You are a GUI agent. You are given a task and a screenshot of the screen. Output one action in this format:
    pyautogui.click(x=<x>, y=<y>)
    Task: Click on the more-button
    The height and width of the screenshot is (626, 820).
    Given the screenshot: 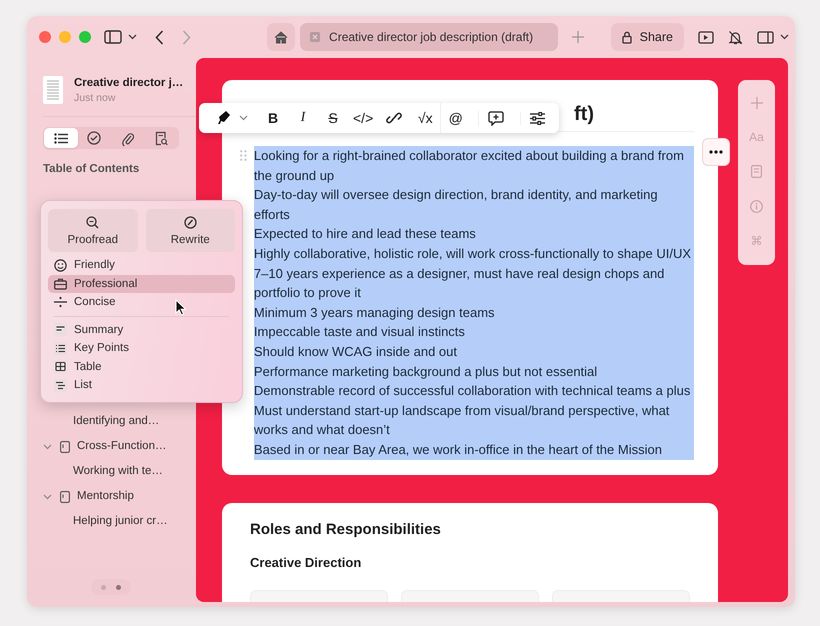 What is the action you would take?
    pyautogui.click(x=716, y=152)
    